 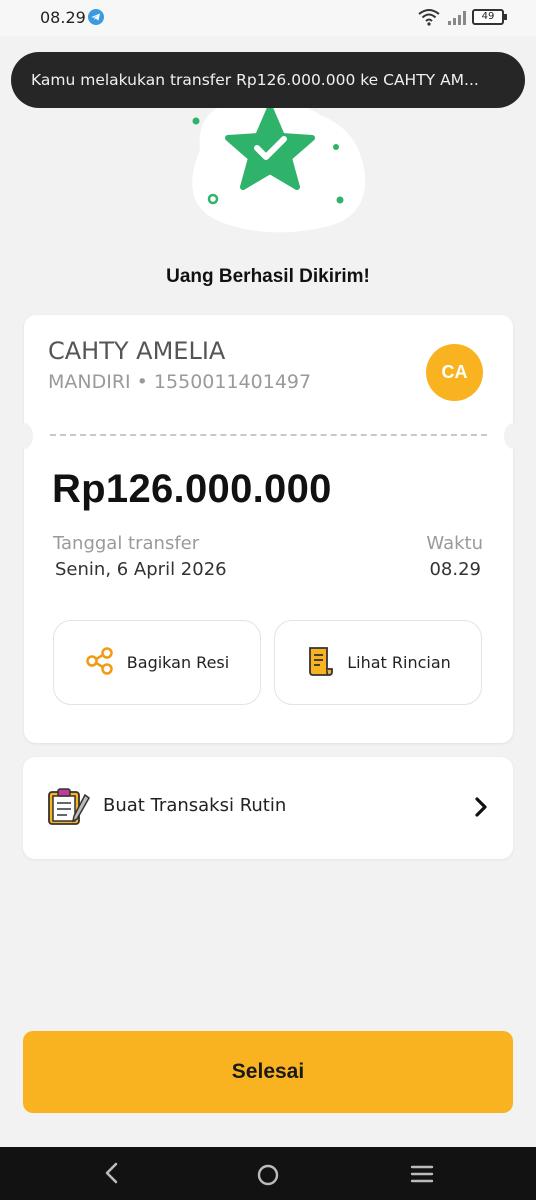 What do you see at coordinates (137, 351) in the screenshot?
I see `recipient-name: CAHTY AMELIA` at bounding box center [137, 351].